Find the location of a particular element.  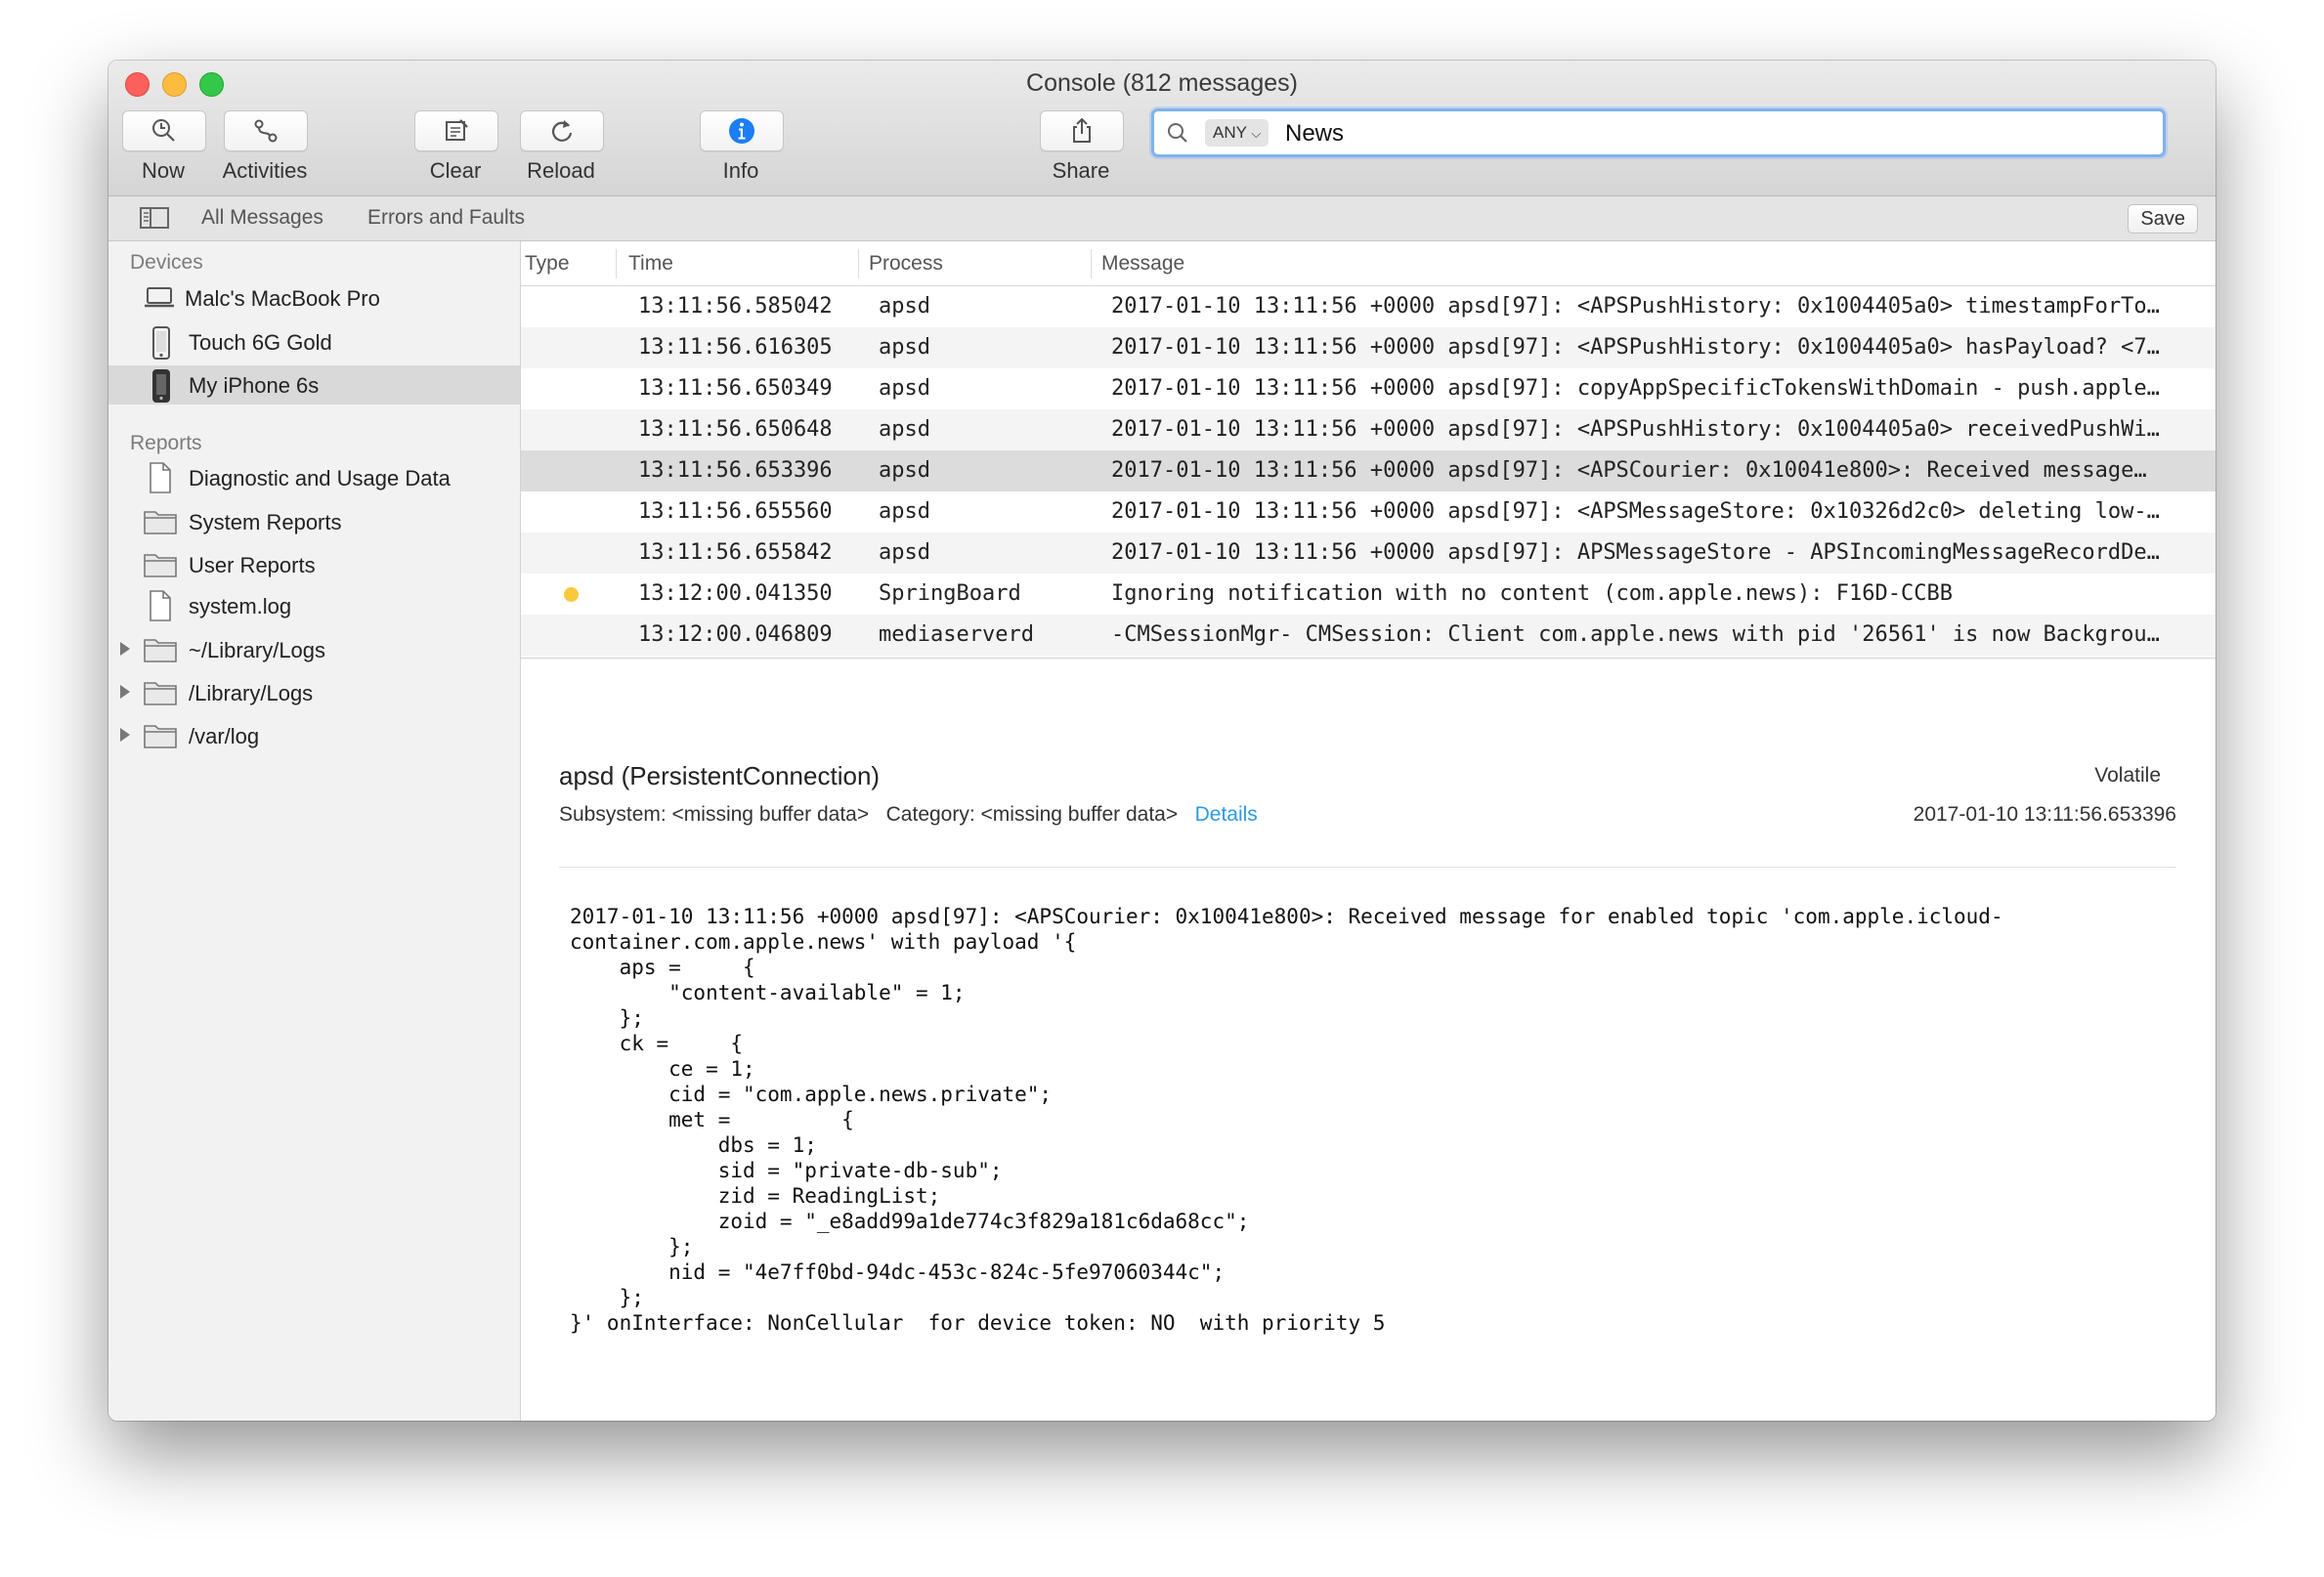

search-input: News is located at coordinates (1314, 134).